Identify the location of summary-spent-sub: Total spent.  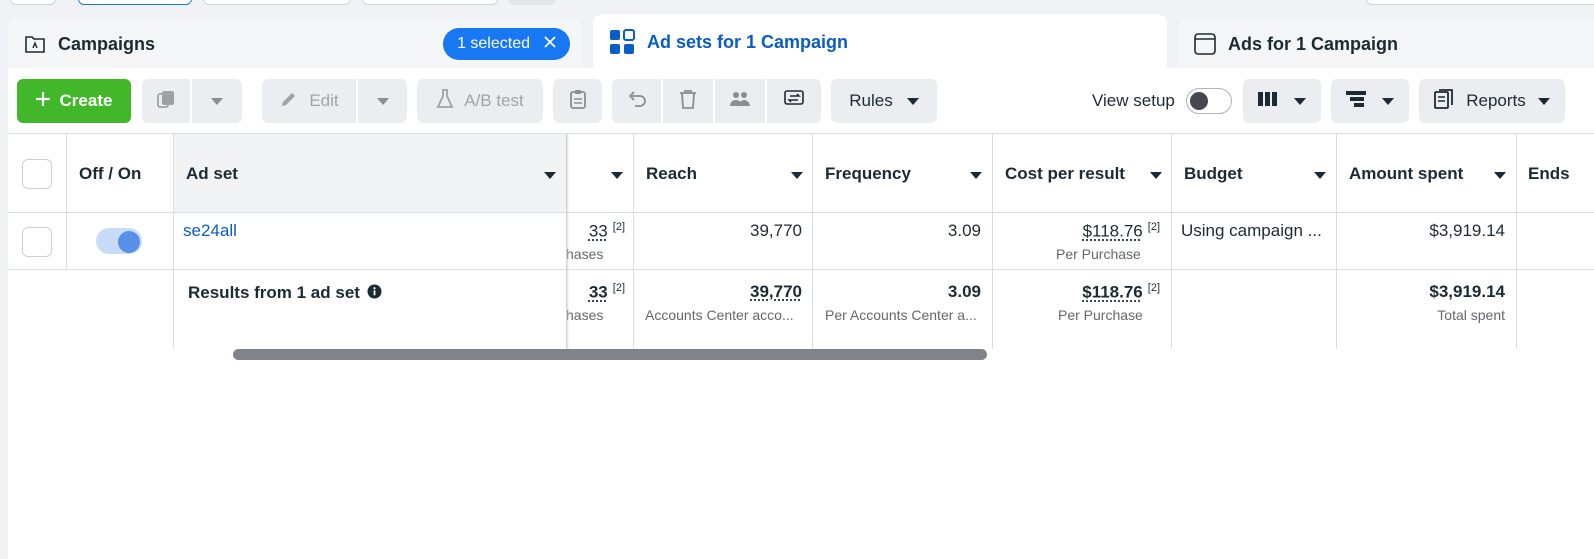
(1471, 315).